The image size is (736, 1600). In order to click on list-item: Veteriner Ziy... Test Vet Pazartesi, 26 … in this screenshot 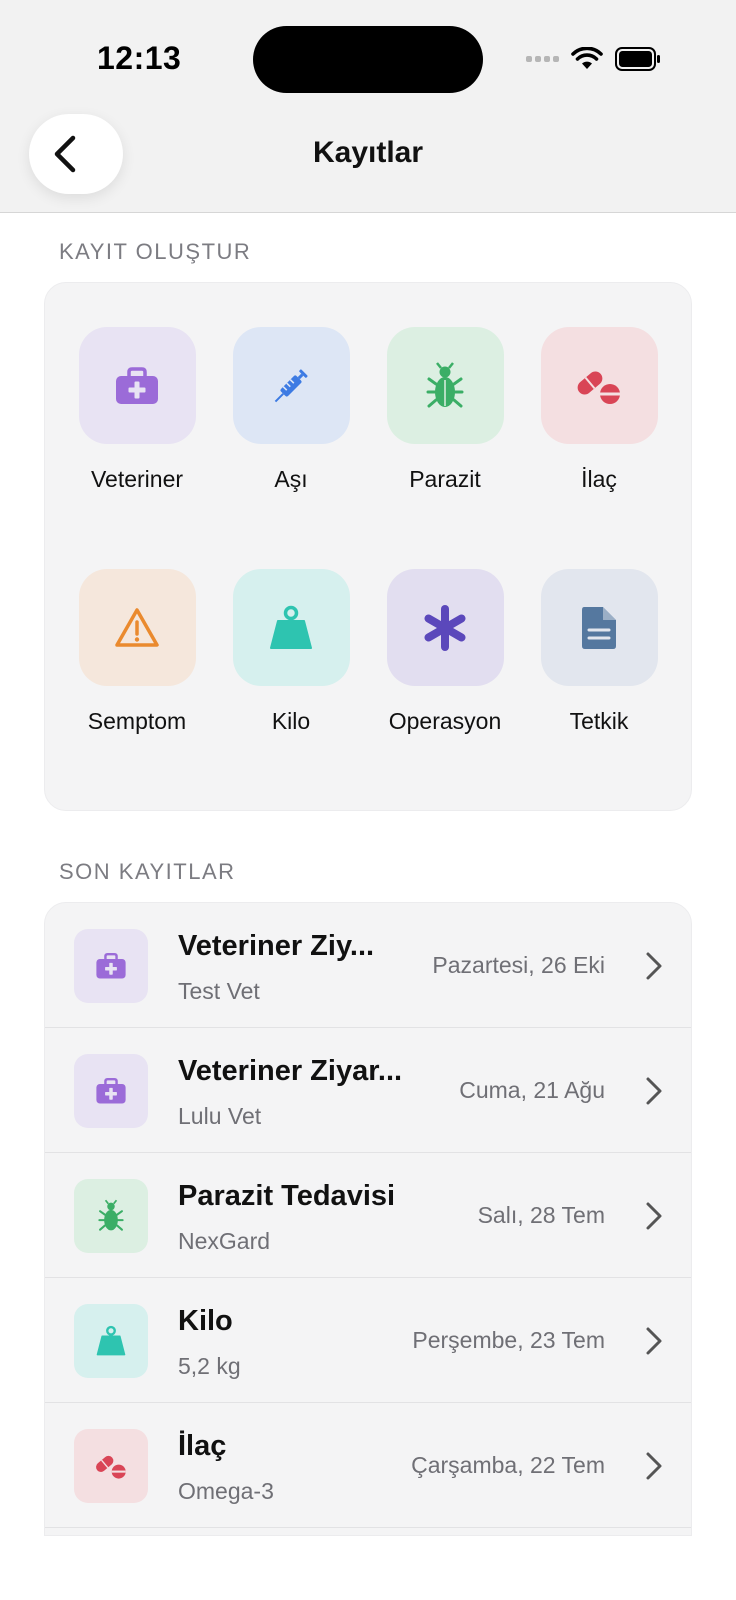, I will do `click(368, 965)`.